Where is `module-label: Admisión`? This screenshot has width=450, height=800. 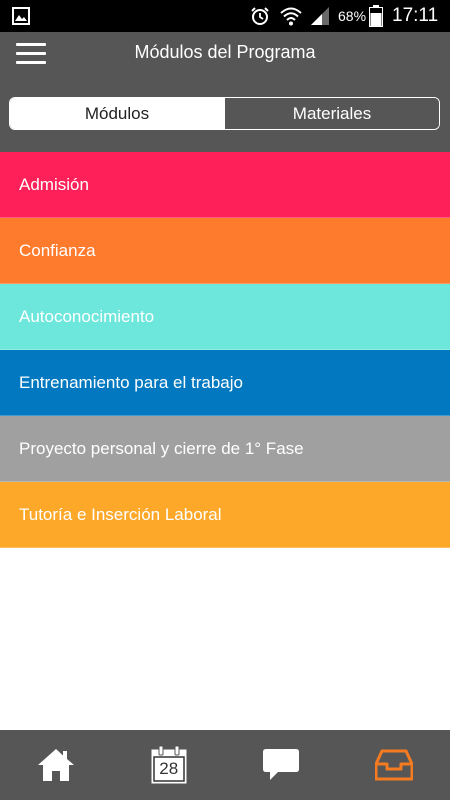 module-label: Admisión is located at coordinates (54, 184).